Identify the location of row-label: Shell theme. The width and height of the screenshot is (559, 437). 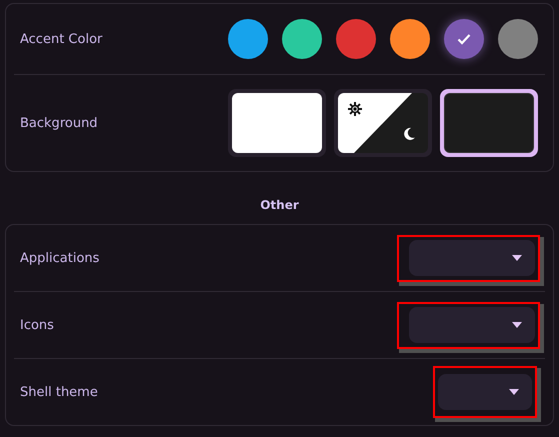
(59, 392).